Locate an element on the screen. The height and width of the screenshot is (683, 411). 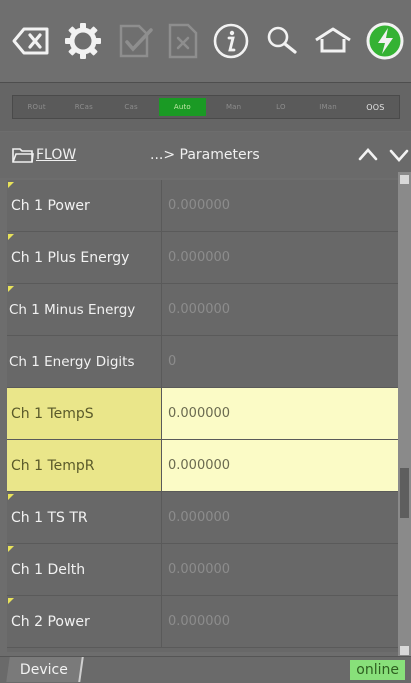
tab-device: Device is located at coordinates (45, 669).